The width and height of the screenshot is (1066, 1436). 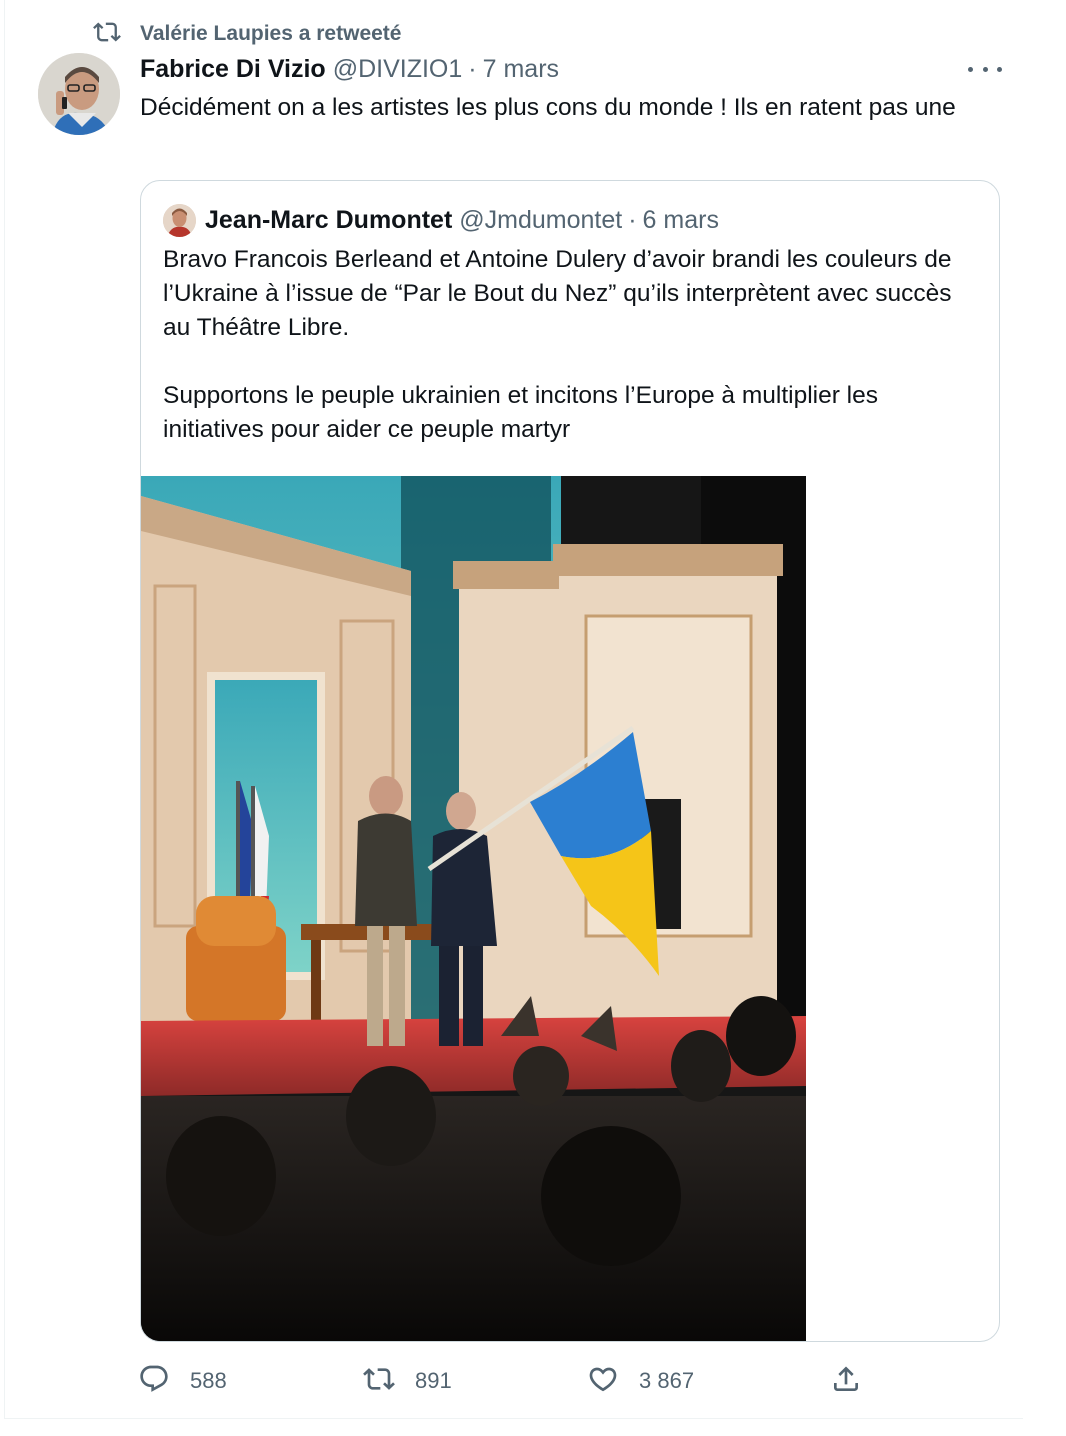 I want to click on retweet-count: 891, so click(x=433, y=1380).